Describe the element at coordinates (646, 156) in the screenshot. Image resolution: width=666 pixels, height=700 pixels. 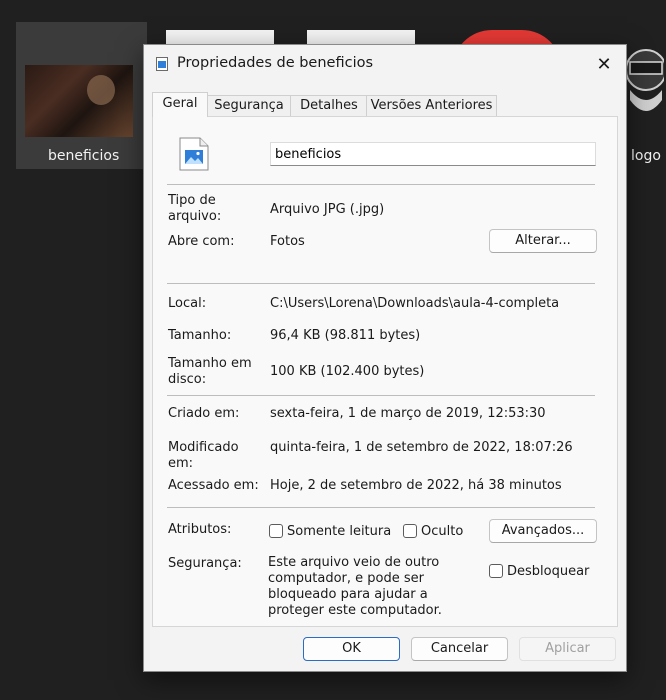
I see `file-label-logo: logo` at that location.